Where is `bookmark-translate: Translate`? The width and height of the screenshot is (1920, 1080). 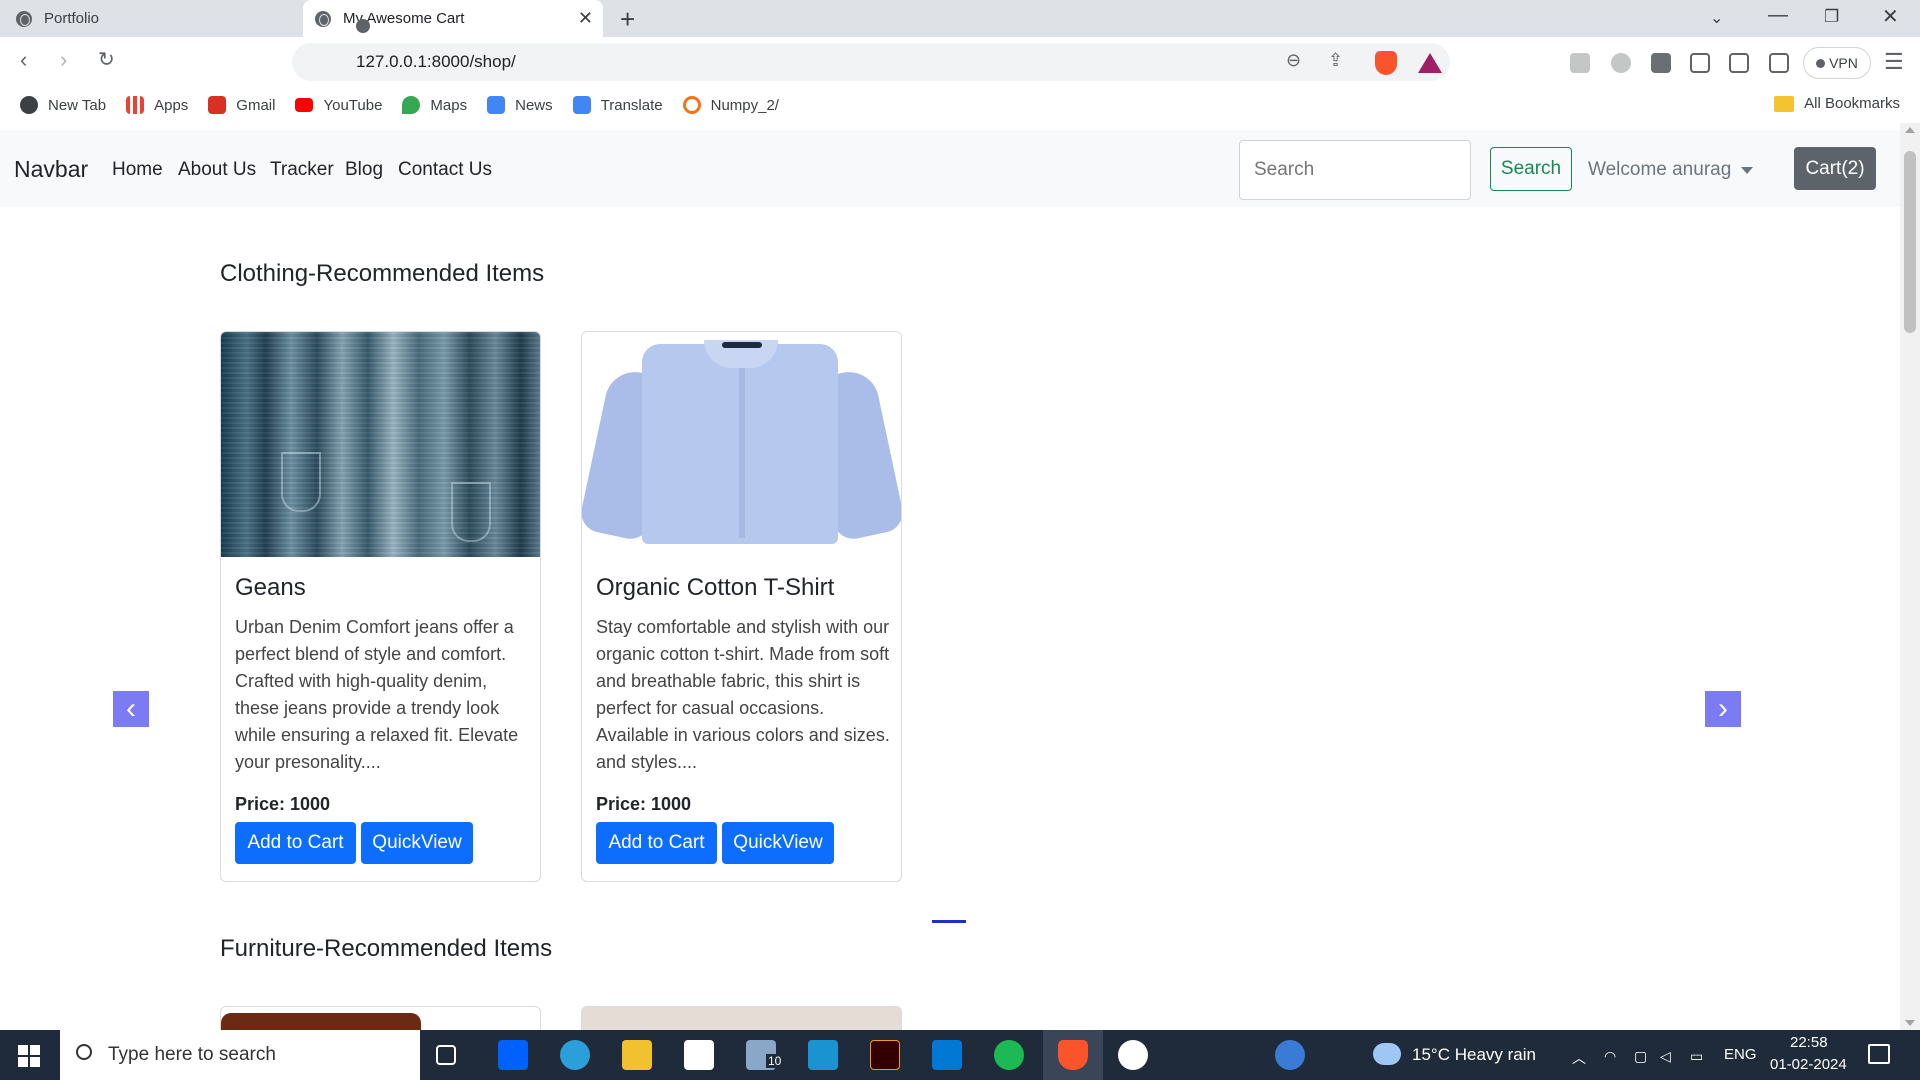
bookmark-translate: Translate is located at coordinates (617, 105).